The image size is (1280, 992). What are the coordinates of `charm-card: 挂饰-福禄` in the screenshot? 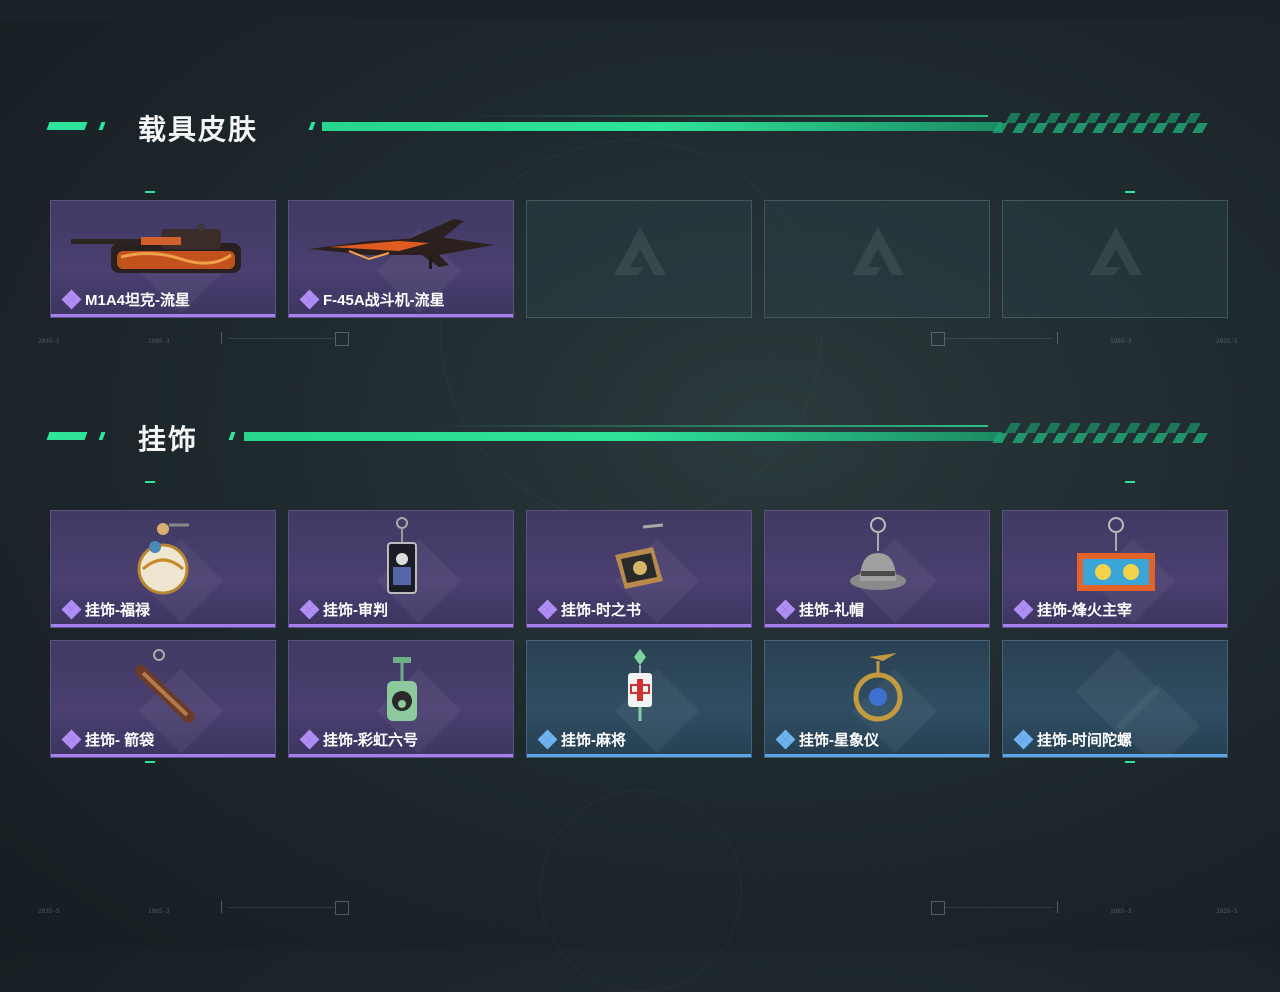 It's located at (163, 569).